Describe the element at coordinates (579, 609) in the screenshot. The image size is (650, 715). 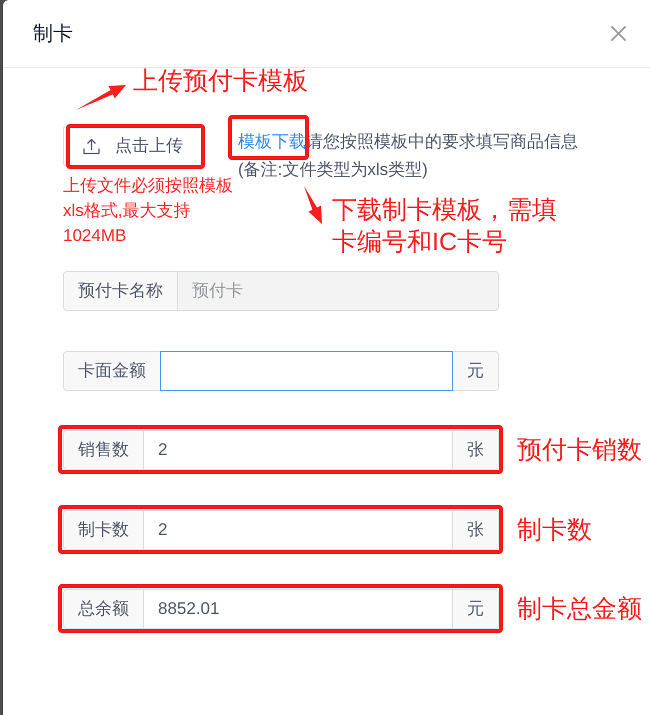
I see `annotation-text: 制卡总金额` at that location.